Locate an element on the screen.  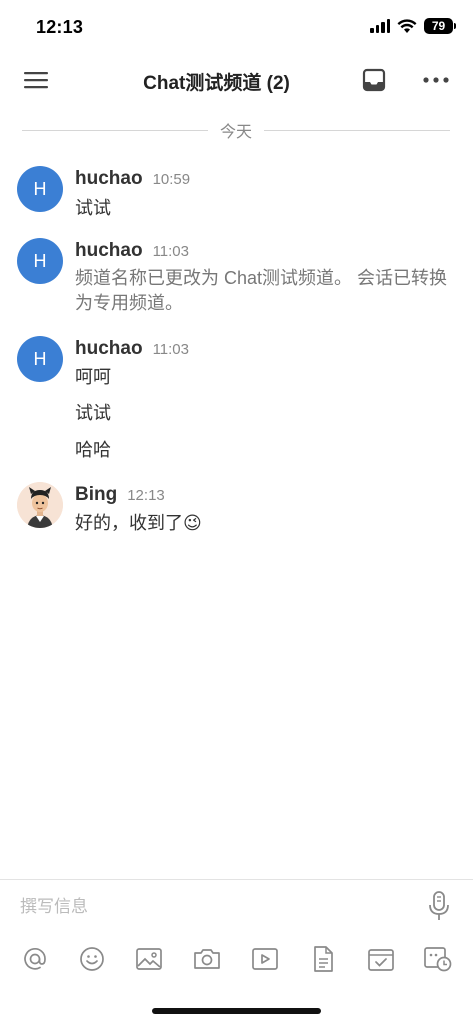
nav-bar: Chat测试频道 (2) is located at coordinates (236, 80).